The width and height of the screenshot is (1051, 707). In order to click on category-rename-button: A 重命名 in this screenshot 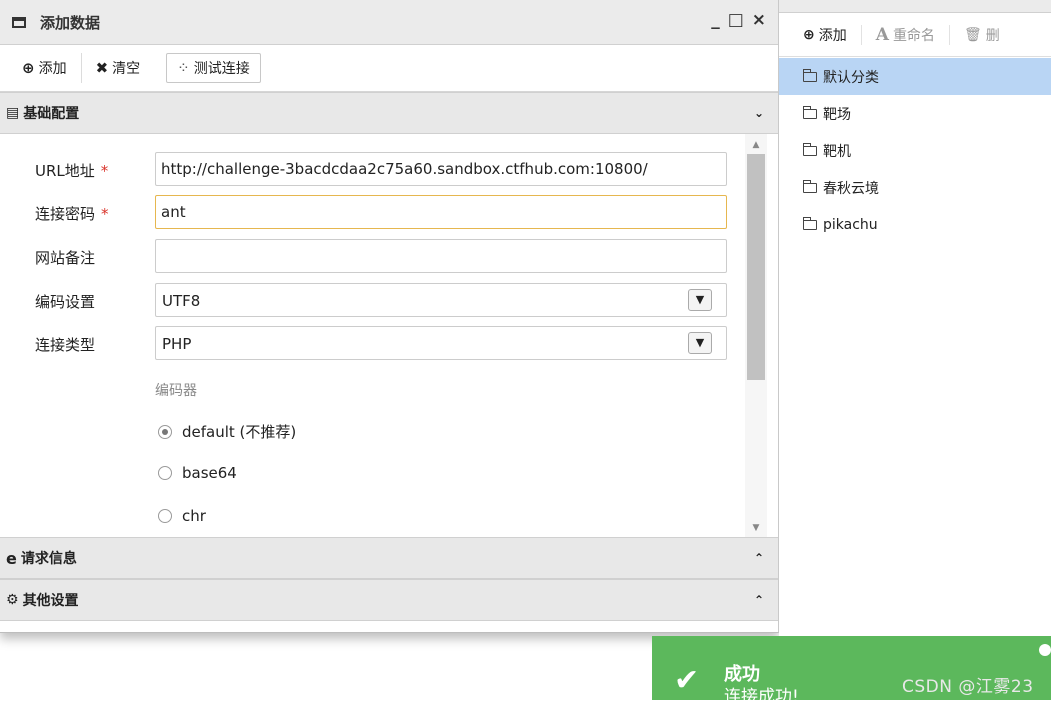, I will do `click(904, 34)`.